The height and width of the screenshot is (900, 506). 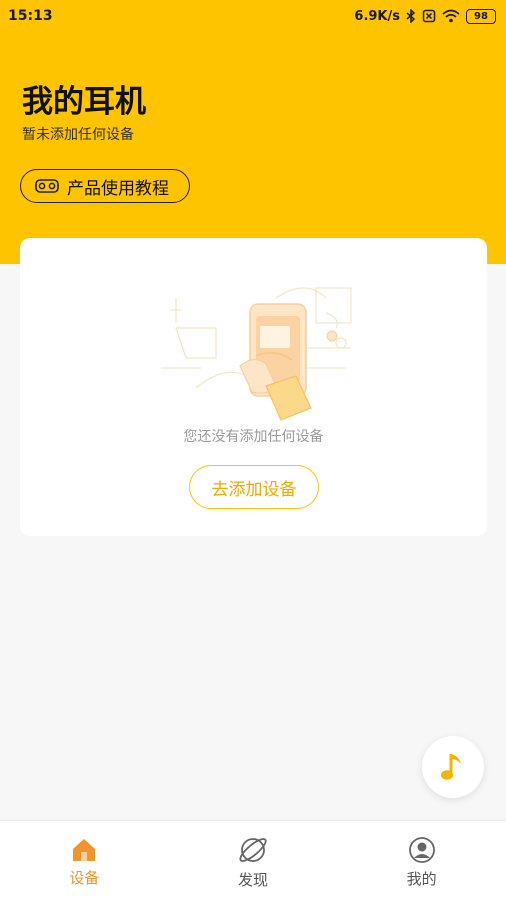 I want to click on nav-item-discover: 发现, so click(x=253, y=860).